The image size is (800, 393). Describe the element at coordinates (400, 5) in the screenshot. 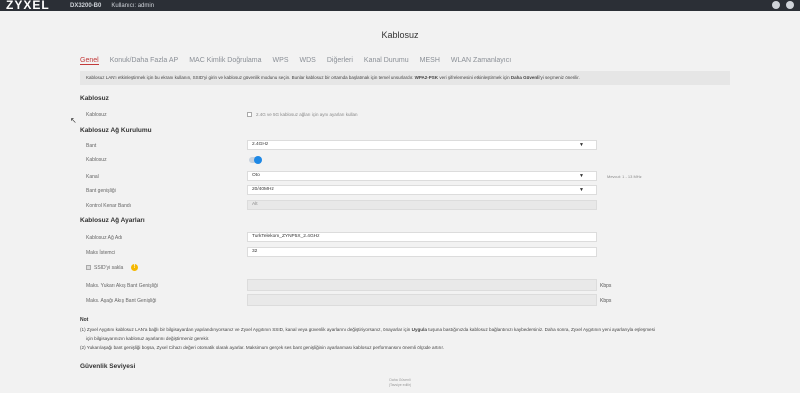

I see `top-bar: ZYXEL DX3200-B0 Kullanıcı: admin` at that location.